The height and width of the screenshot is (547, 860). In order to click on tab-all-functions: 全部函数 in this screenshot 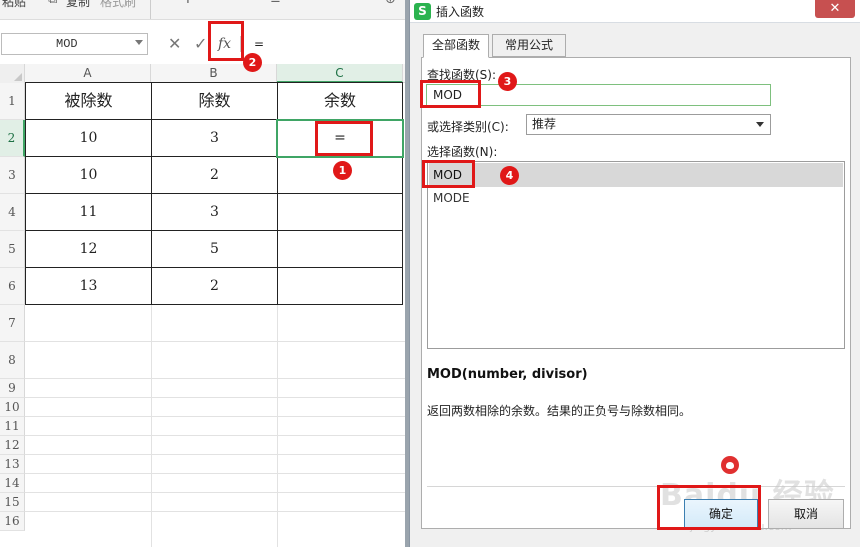, I will do `click(456, 46)`.